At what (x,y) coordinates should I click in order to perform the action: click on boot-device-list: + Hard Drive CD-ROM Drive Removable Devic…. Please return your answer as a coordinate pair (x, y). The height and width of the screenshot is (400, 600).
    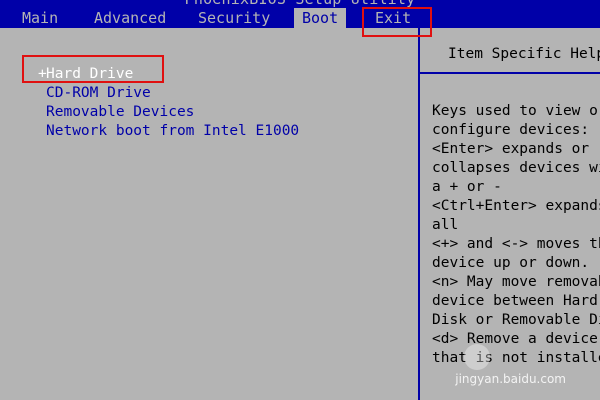
    Looking at the image, I should click on (168, 103).